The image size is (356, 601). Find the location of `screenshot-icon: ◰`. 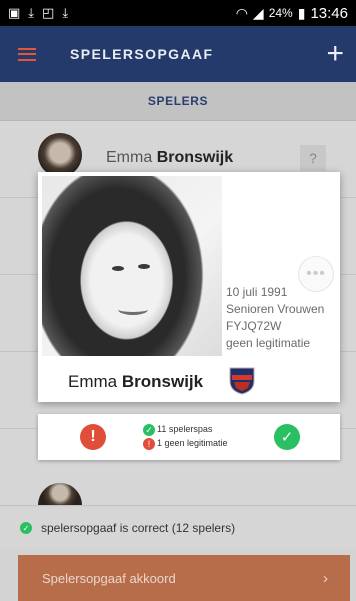

screenshot-icon: ◰ is located at coordinates (48, 12).